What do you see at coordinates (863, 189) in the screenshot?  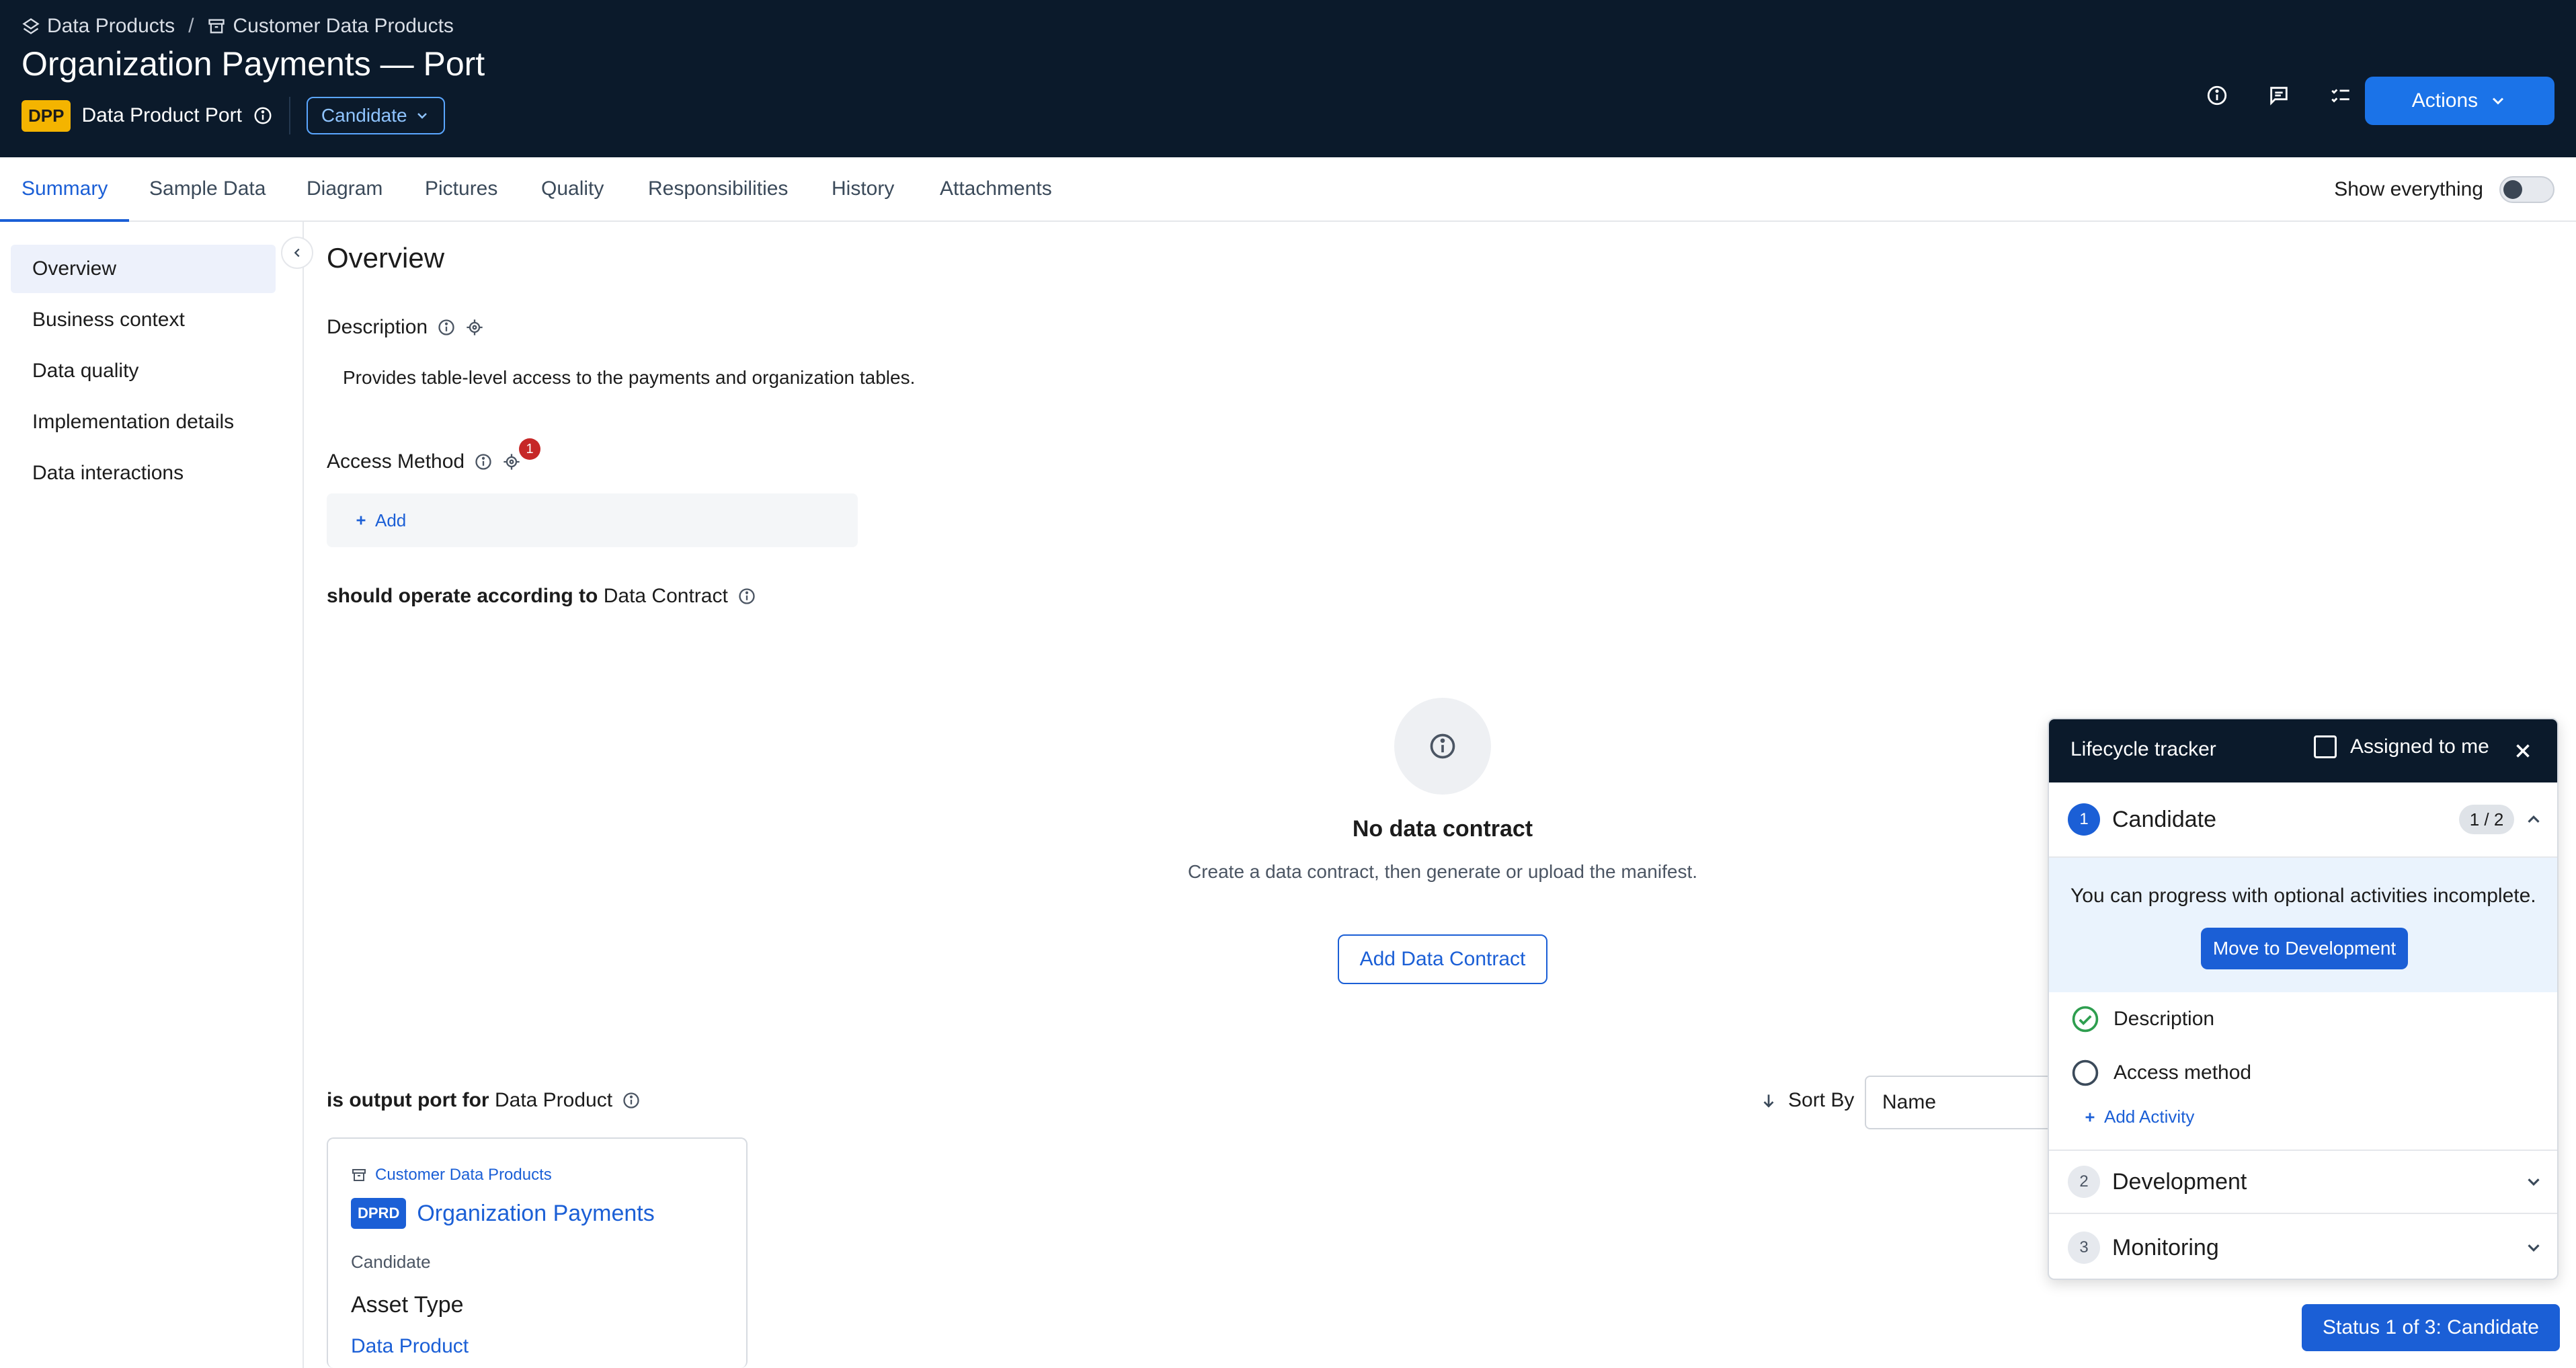 I see `tab-history: History` at bounding box center [863, 189].